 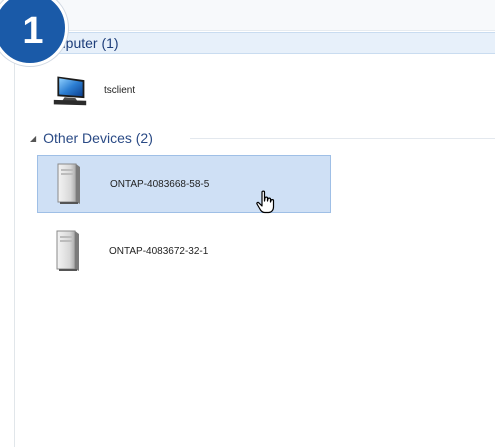 I want to click on triangle-collapse-icon: ◢, so click(x=33, y=138).